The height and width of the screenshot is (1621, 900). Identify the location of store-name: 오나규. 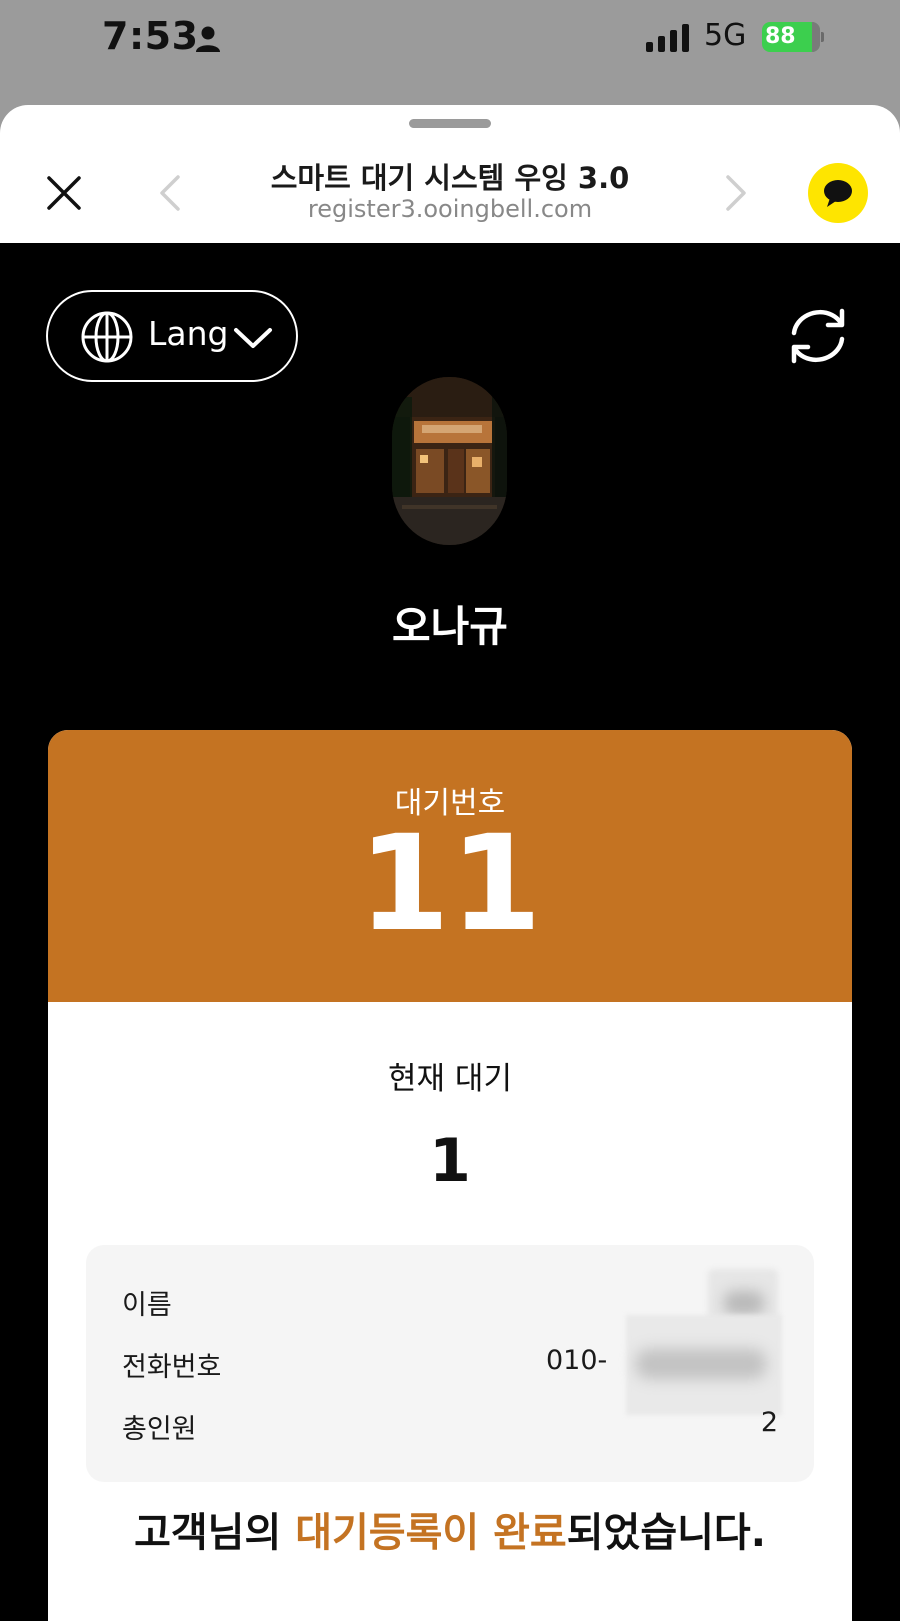
(450, 626).